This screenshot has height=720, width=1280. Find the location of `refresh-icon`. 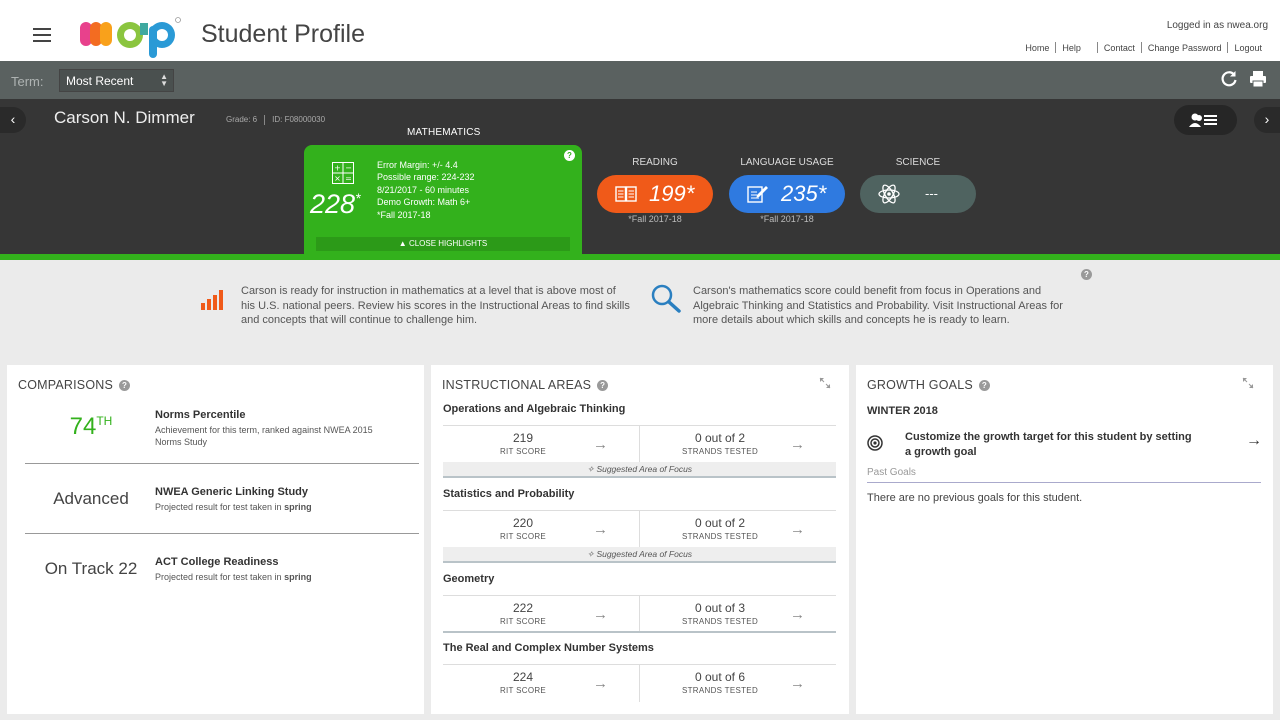

refresh-icon is located at coordinates (1229, 79).